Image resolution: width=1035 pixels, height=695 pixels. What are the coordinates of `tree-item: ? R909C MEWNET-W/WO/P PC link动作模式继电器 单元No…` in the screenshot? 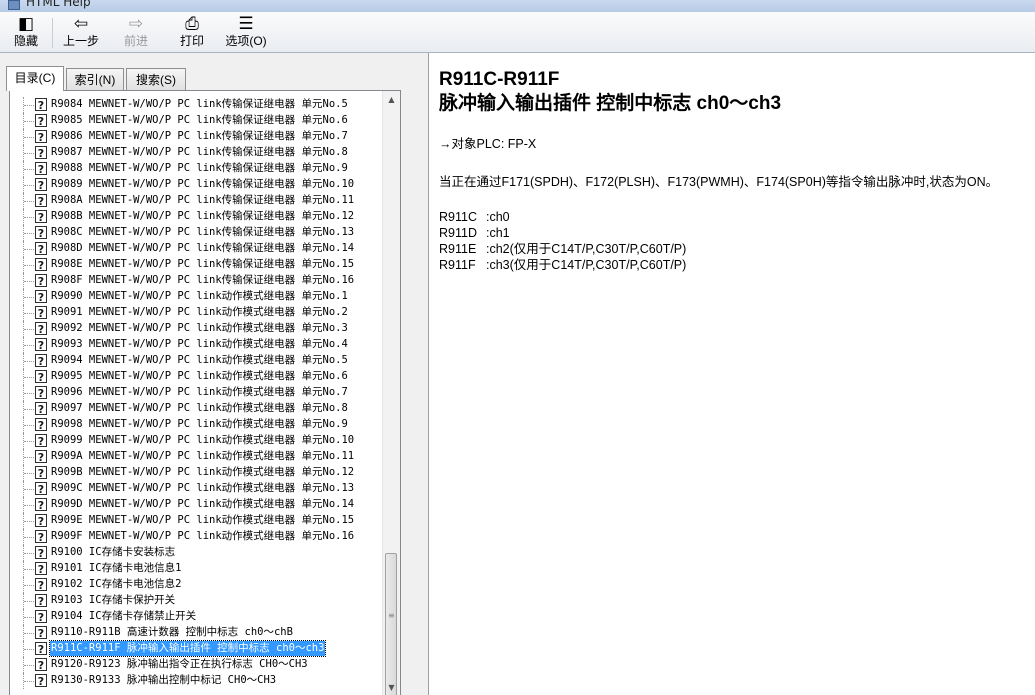 It's located at (196, 489).